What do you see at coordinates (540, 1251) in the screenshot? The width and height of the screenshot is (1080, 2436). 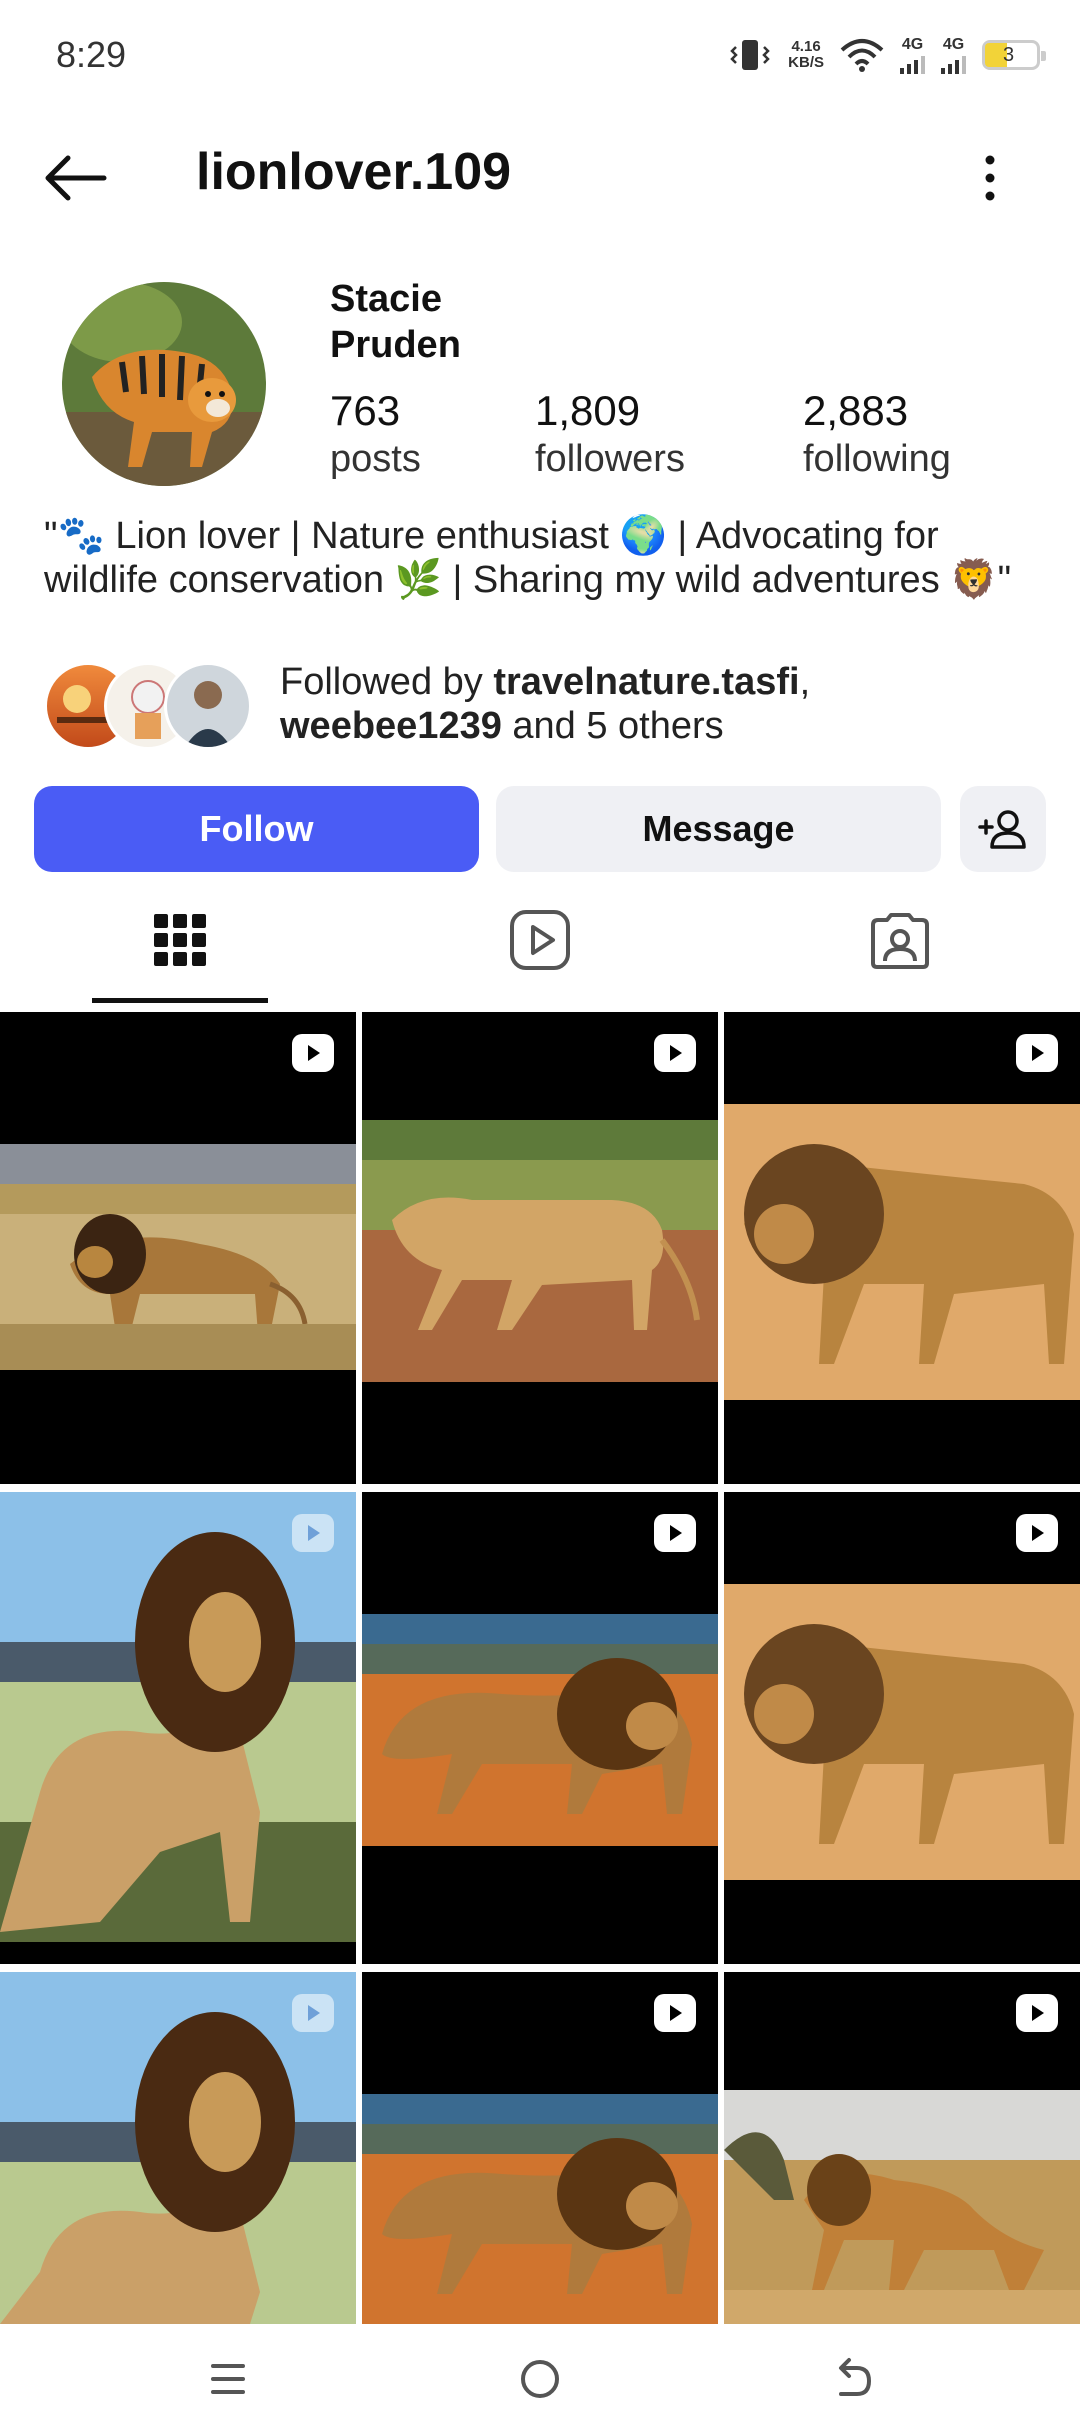 I see `lioness-photo` at bounding box center [540, 1251].